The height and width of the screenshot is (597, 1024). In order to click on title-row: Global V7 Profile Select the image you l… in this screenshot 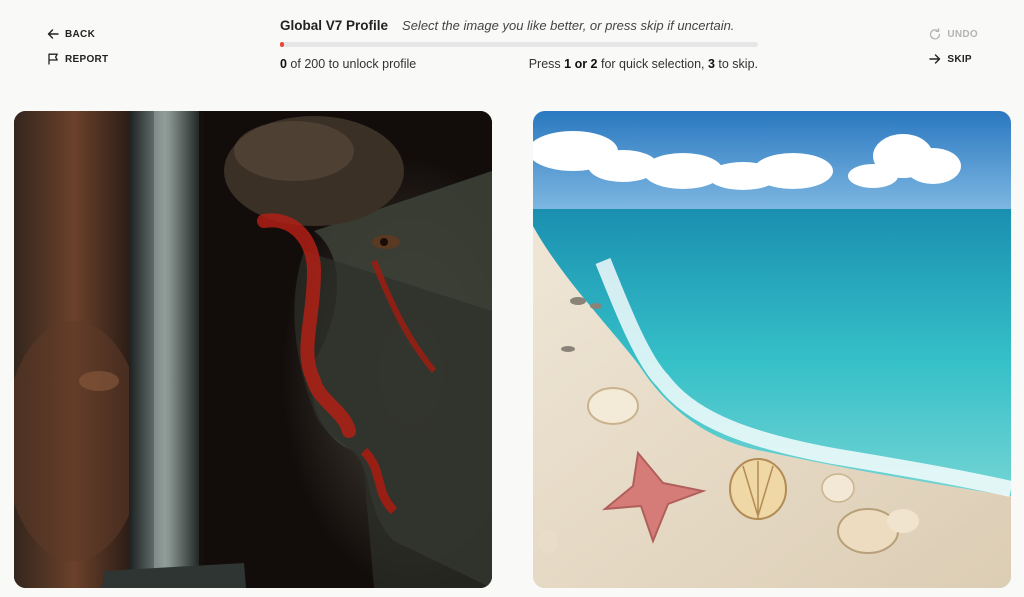, I will do `click(519, 25)`.